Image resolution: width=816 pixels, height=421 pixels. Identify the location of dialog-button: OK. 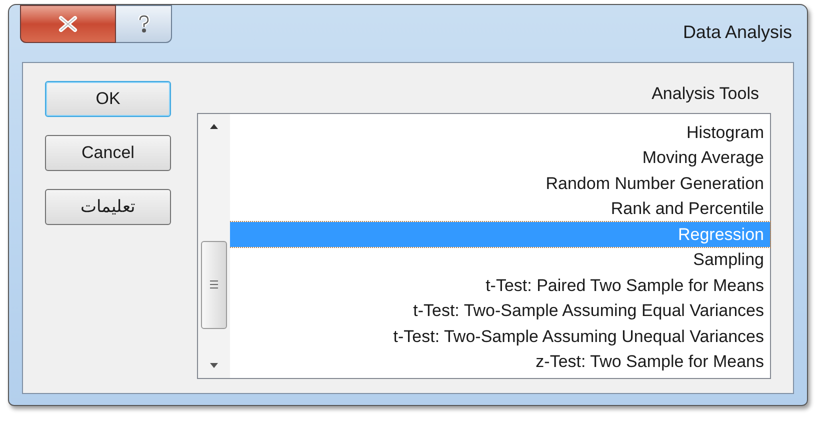
(108, 99).